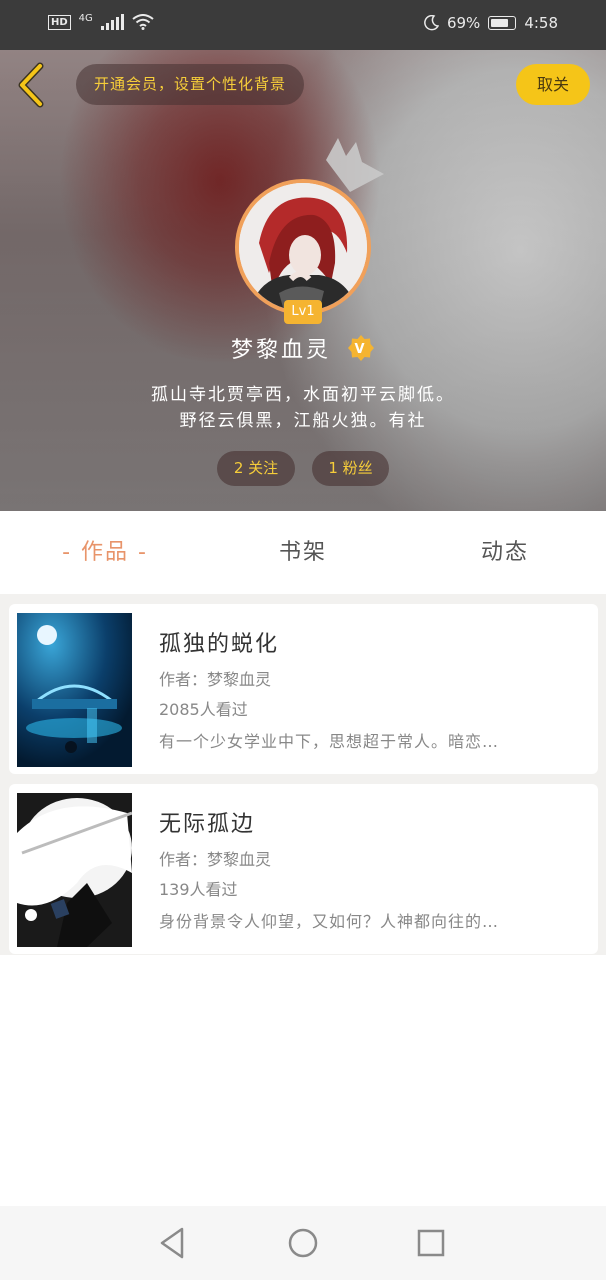 Image resolution: width=606 pixels, height=1280 pixels. I want to click on system-navigation-bar, so click(303, 1243).